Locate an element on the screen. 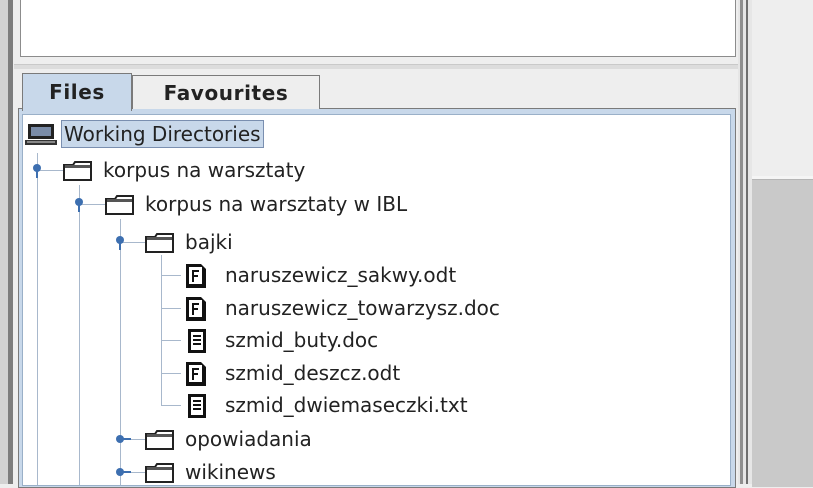 This screenshot has height=488, width=813. tab-files: Files is located at coordinates (77, 92).